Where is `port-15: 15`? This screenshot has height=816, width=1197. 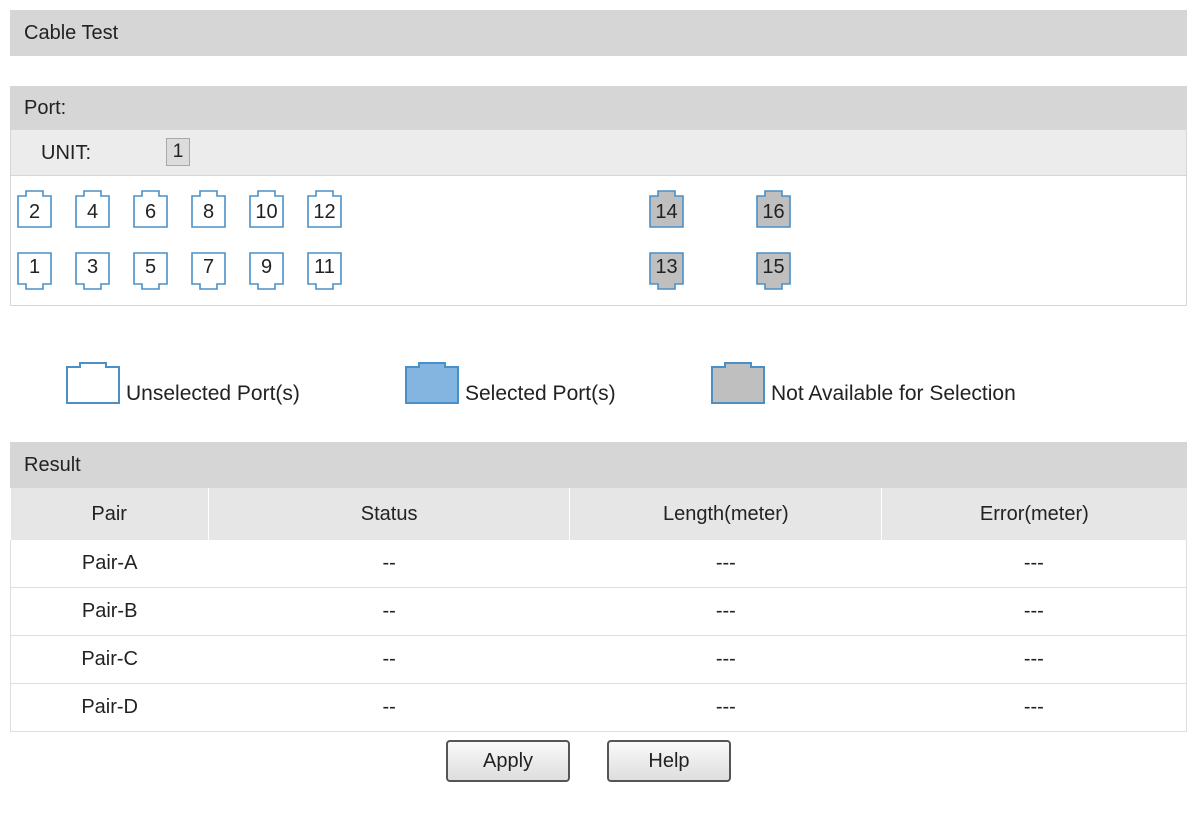 port-15: 15 is located at coordinates (773, 271).